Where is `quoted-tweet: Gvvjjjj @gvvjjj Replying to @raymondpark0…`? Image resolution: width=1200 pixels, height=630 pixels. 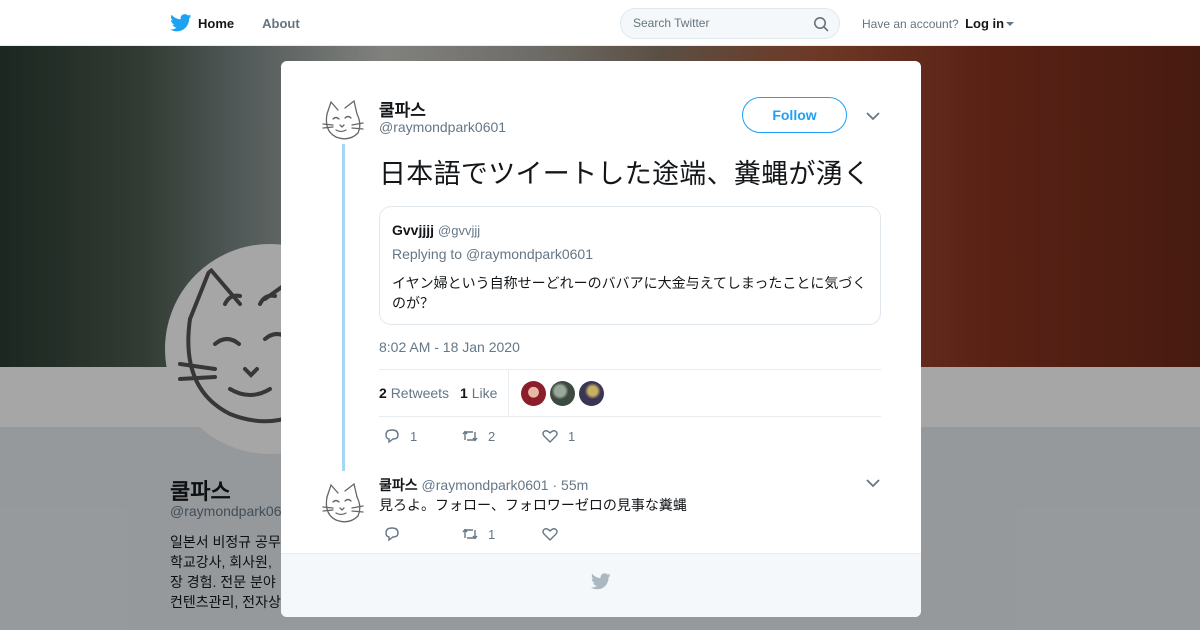 quoted-tweet: Gvvjjjj @gvvjjj Replying to @raymondpark0… is located at coordinates (630, 265).